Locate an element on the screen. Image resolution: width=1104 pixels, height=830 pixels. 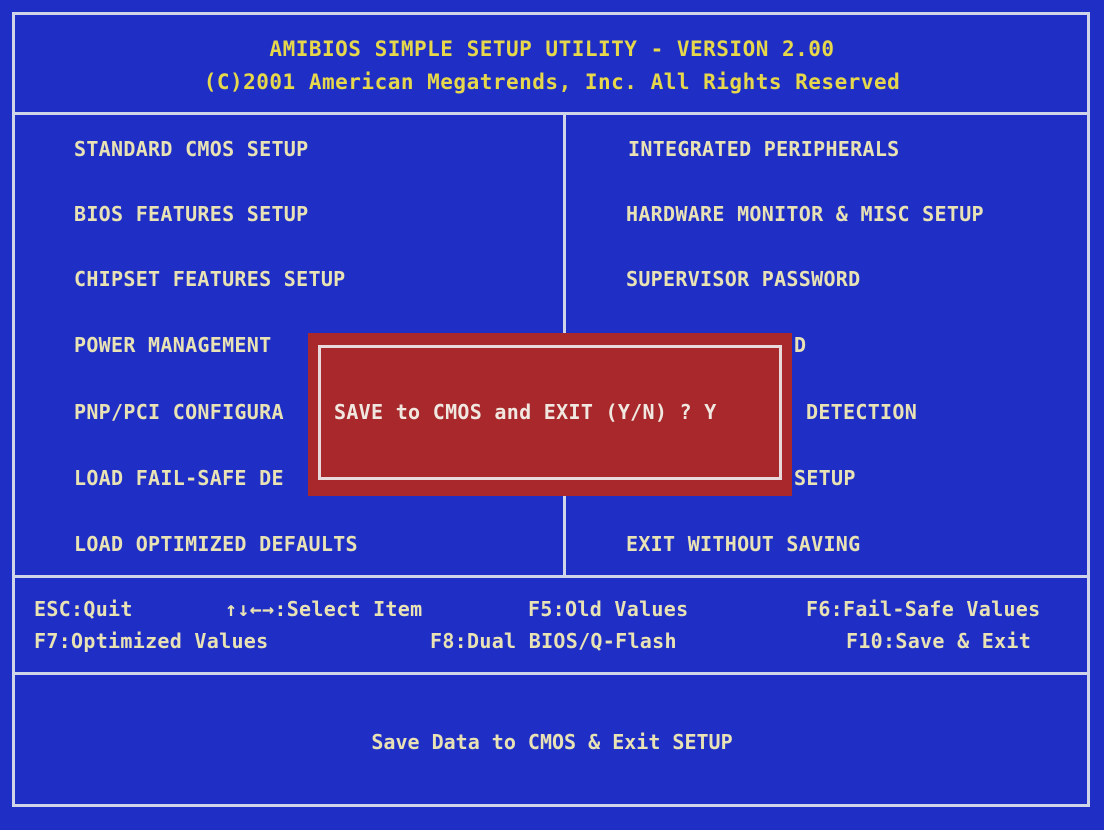
key-f10-save-exit: F10:Save & Exit is located at coordinates (939, 641).